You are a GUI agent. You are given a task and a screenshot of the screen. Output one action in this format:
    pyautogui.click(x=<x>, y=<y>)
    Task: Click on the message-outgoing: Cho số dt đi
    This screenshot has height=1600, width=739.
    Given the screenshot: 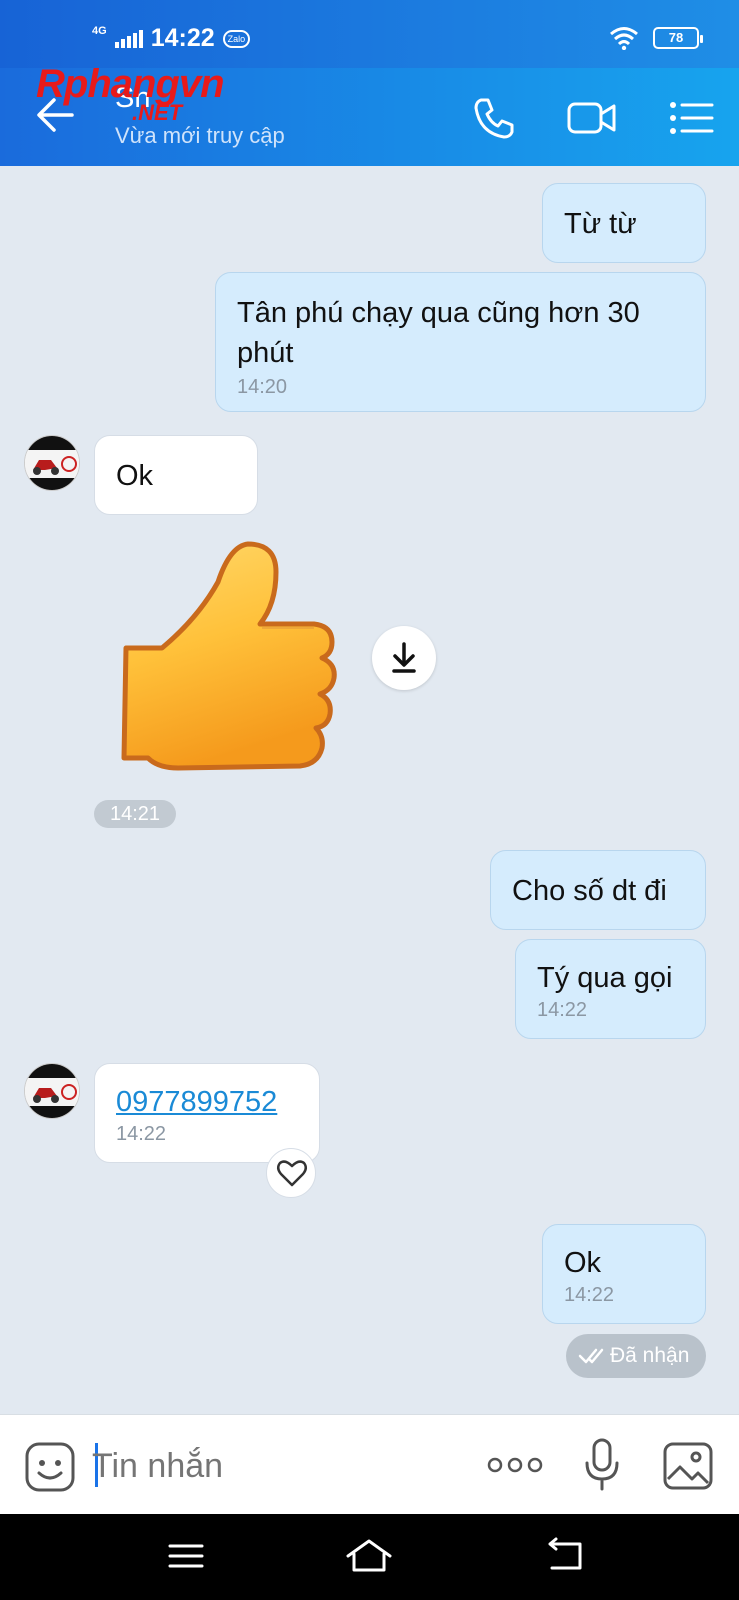 What is the action you would take?
    pyautogui.click(x=598, y=890)
    